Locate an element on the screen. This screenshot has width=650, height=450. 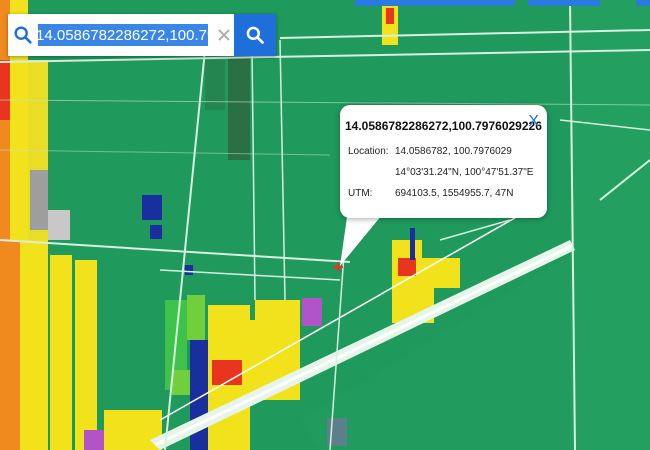
utm-value: 694103.5, 1554955.7, 47N is located at coordinates (454, 193).